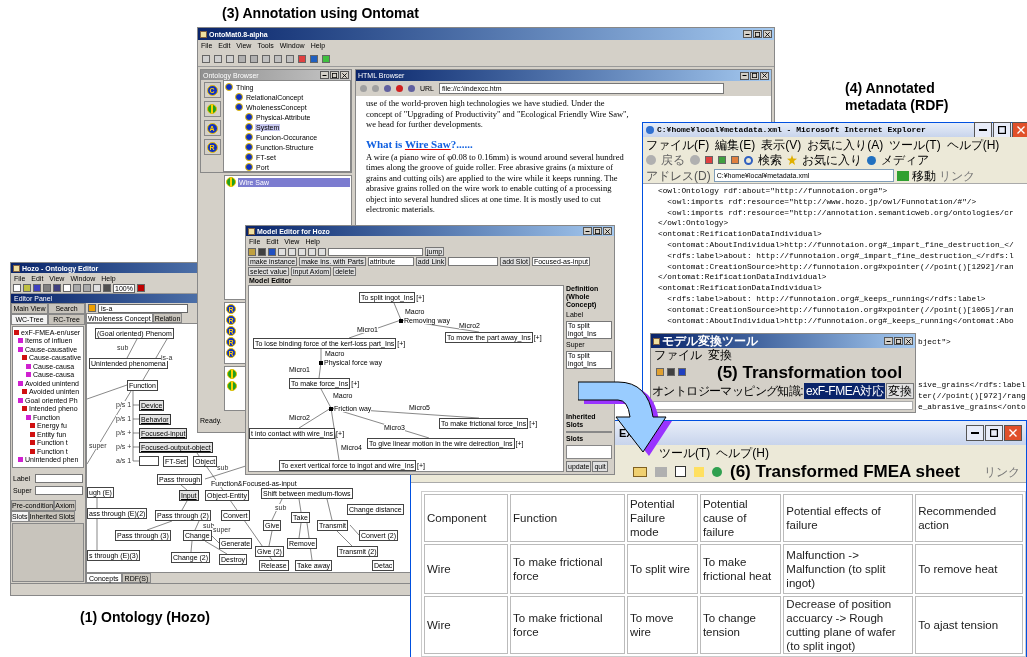 This screenshot has height=657, width=1027. What do you see at coordinates (473, 261) in the screenshot?
I see `link-select` at bounding box center [473, 261].